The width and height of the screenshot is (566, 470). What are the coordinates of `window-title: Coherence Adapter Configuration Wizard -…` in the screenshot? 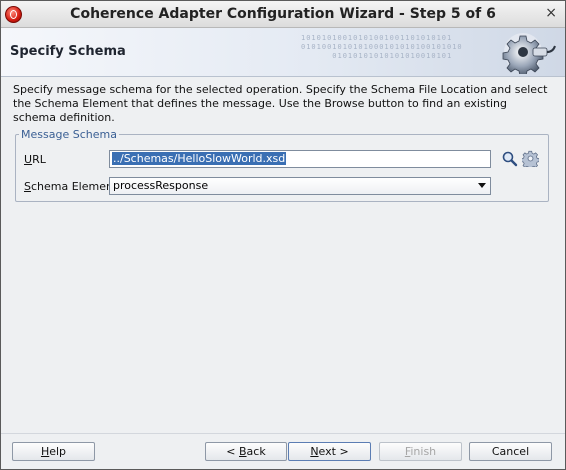 It's located at (283, 14).